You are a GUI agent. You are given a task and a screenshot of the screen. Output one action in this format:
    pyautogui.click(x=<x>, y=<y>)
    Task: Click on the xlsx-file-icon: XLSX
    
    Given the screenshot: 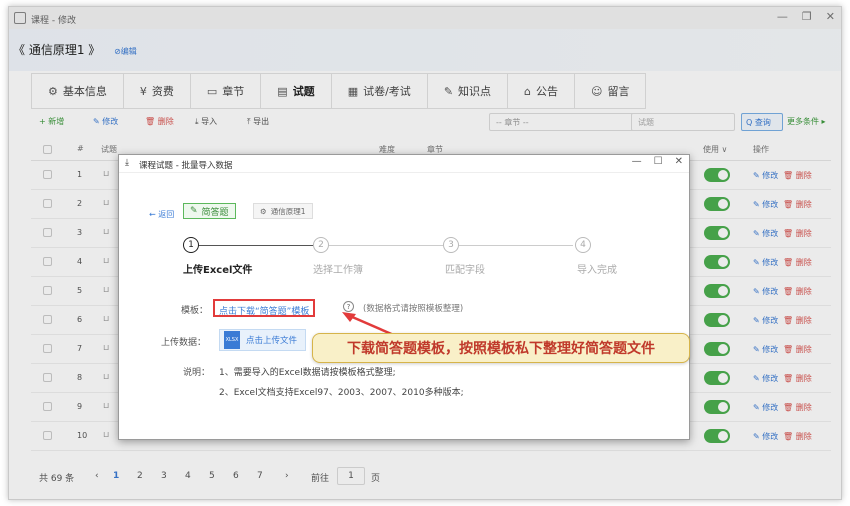 What is the action you would take?
    pyautogui.click(x=232, y=340)
    